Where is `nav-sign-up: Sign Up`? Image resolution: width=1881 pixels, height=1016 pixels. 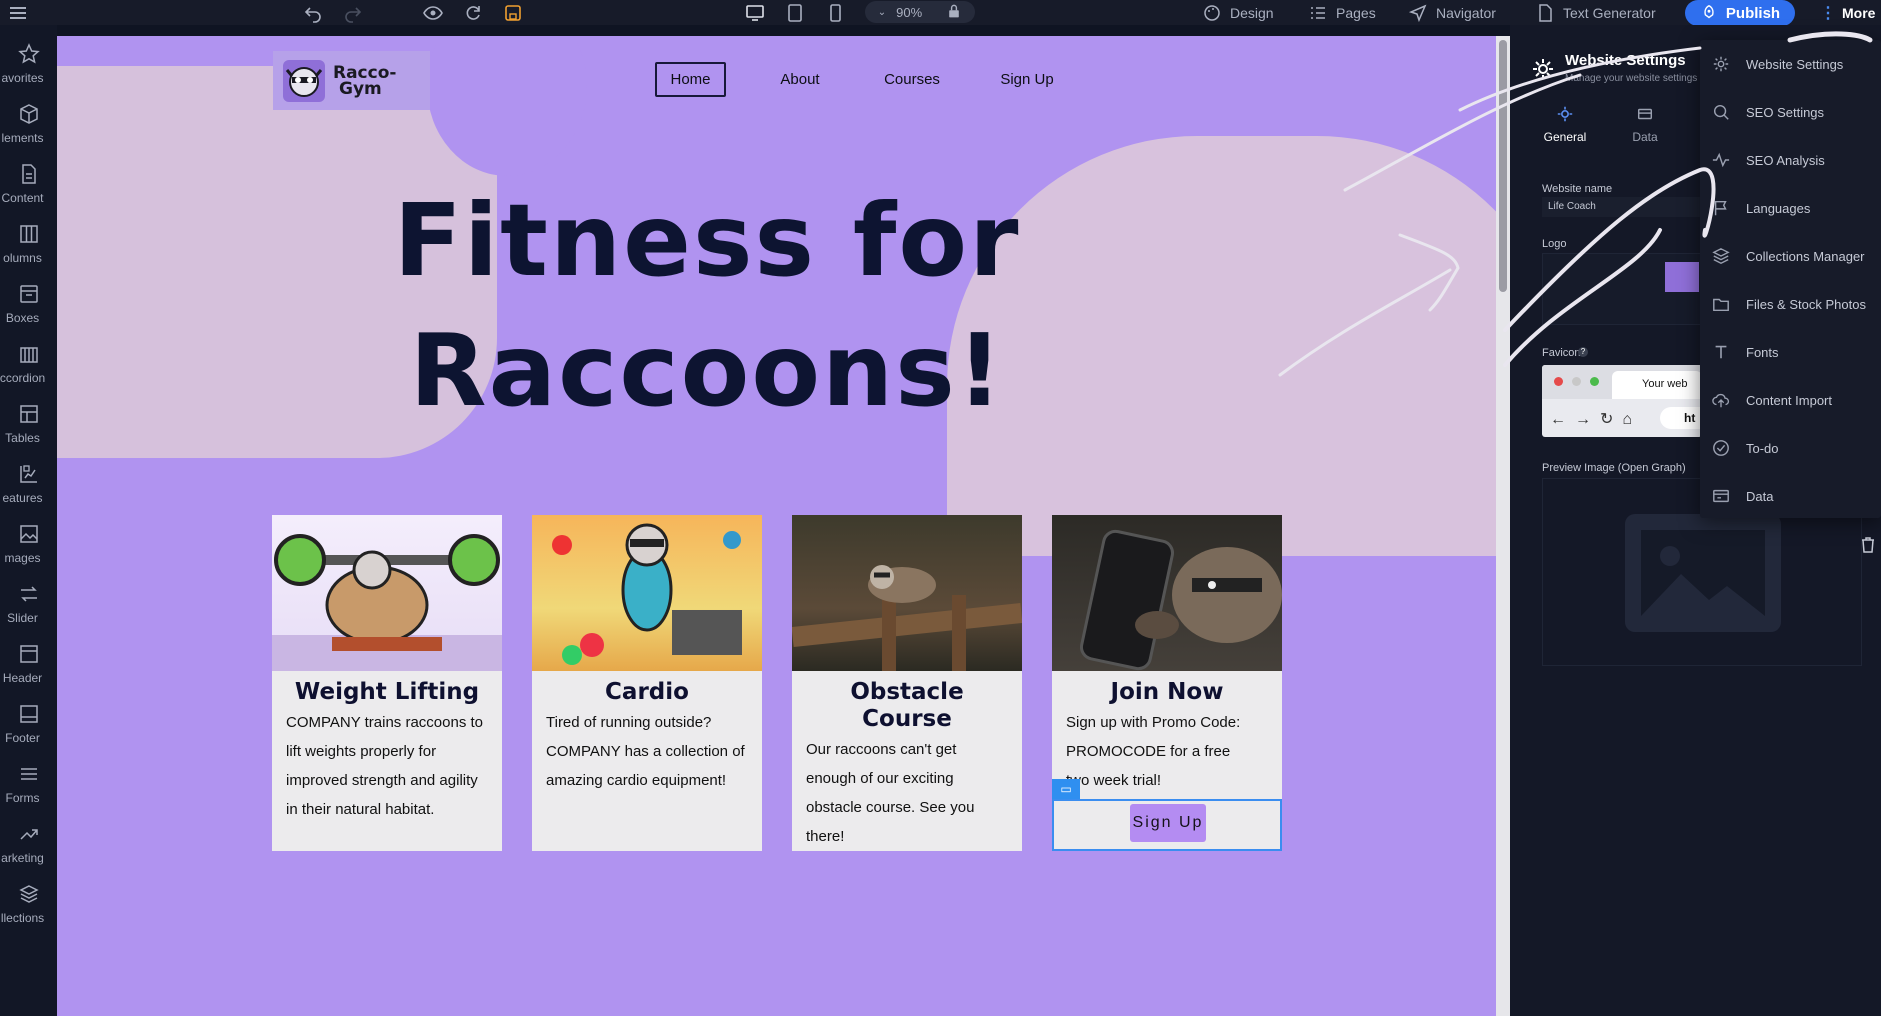
nav-sign-up: Sign Up is located at coordinates (1027, 79).